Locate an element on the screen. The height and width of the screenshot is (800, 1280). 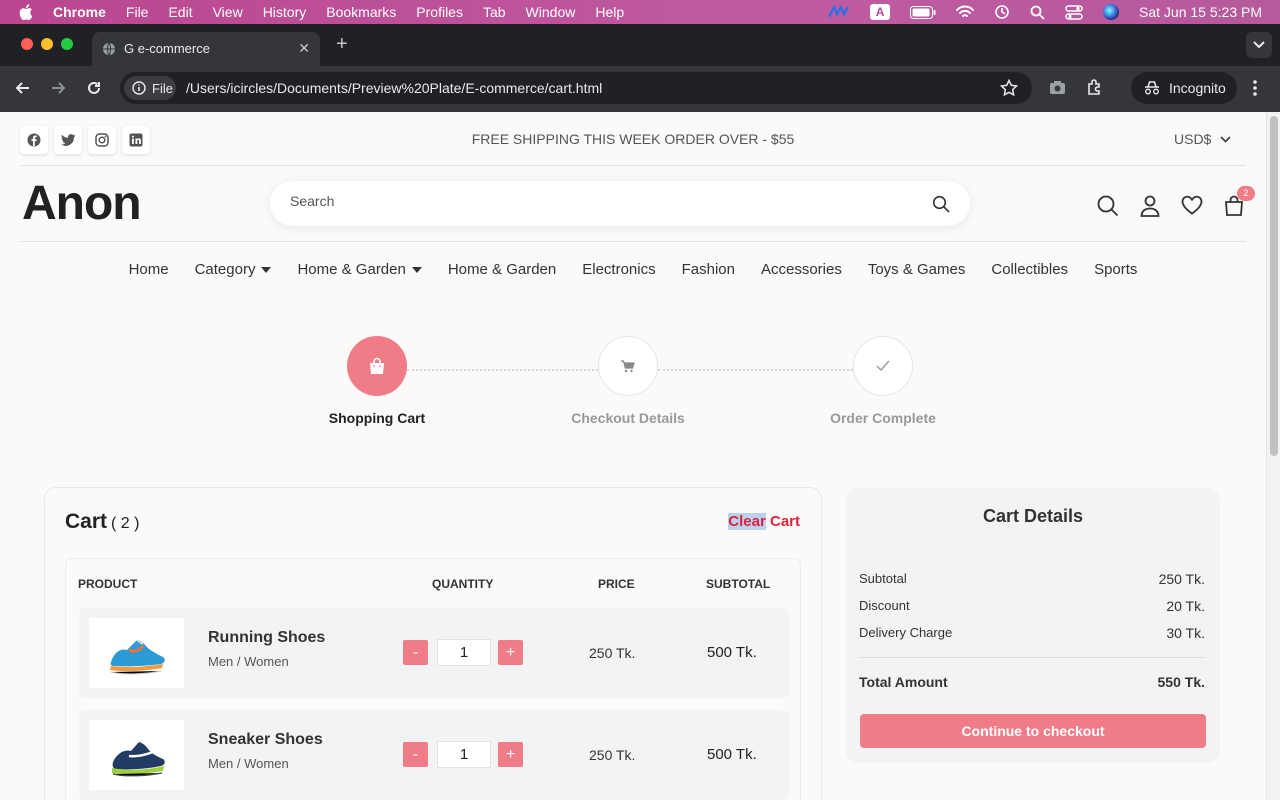
step-connector is located at coordinates (502, 370).